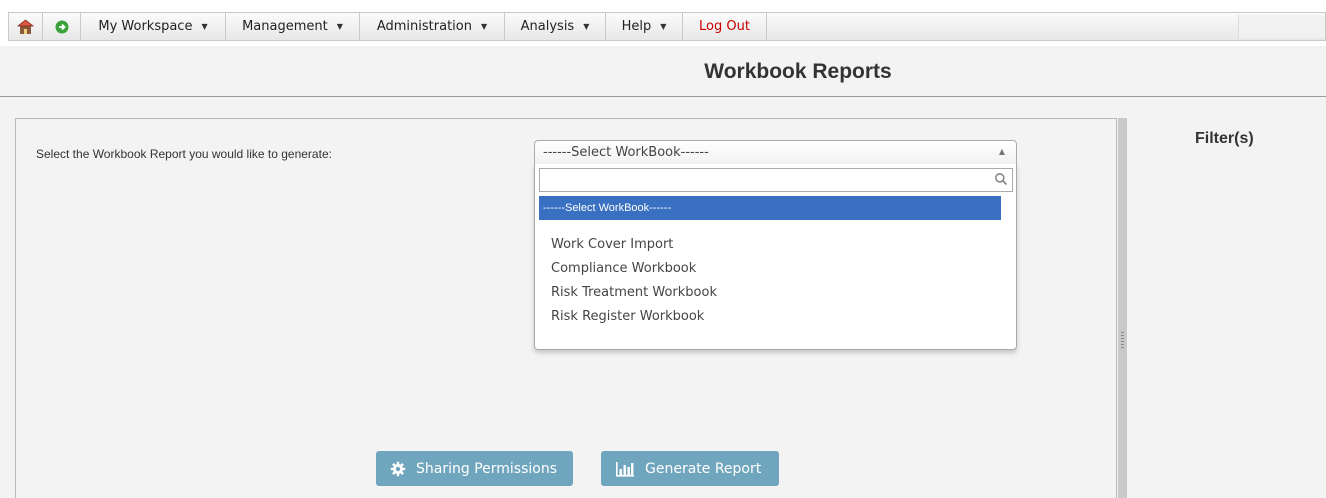 The image size is (1326, 498). Describe the element at coordinates (145, 26) in the screenshot. I see `menu-my-workspace-label: My Workspace` at that location.